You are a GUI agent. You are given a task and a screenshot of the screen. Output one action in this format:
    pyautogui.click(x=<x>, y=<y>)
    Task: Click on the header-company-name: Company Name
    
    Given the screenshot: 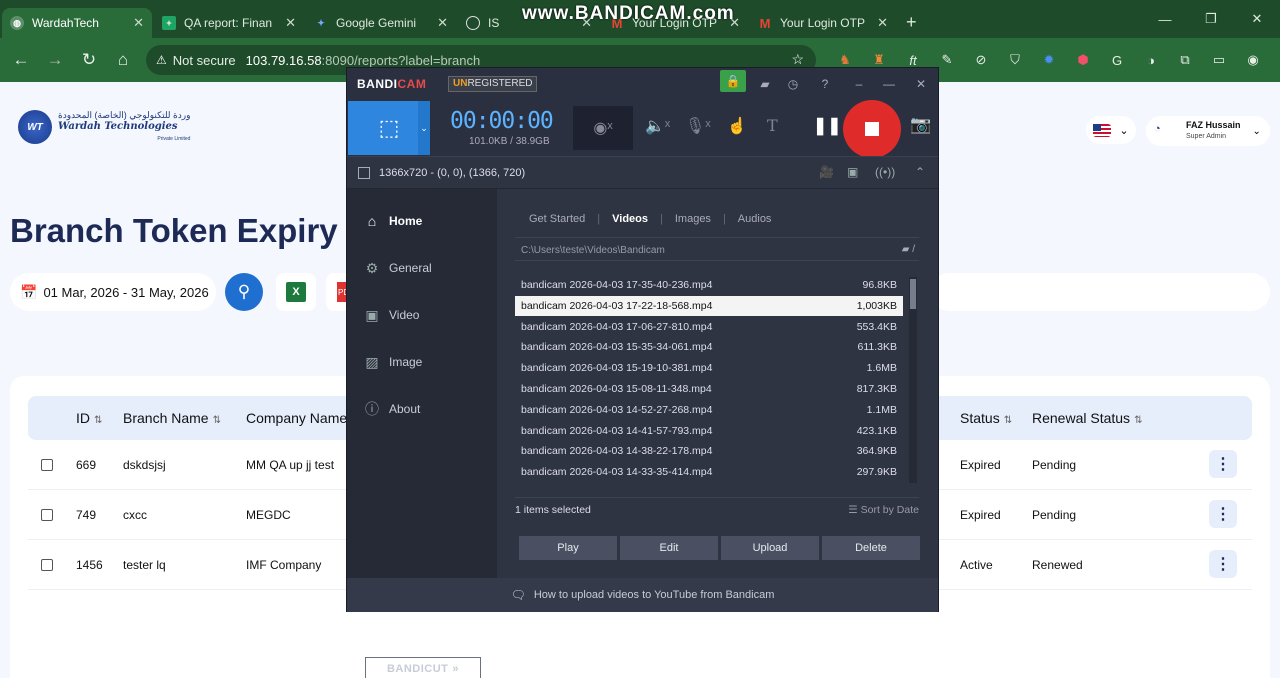 What is the action you would take?
    pyautogui.click(x=296, y=418)
    